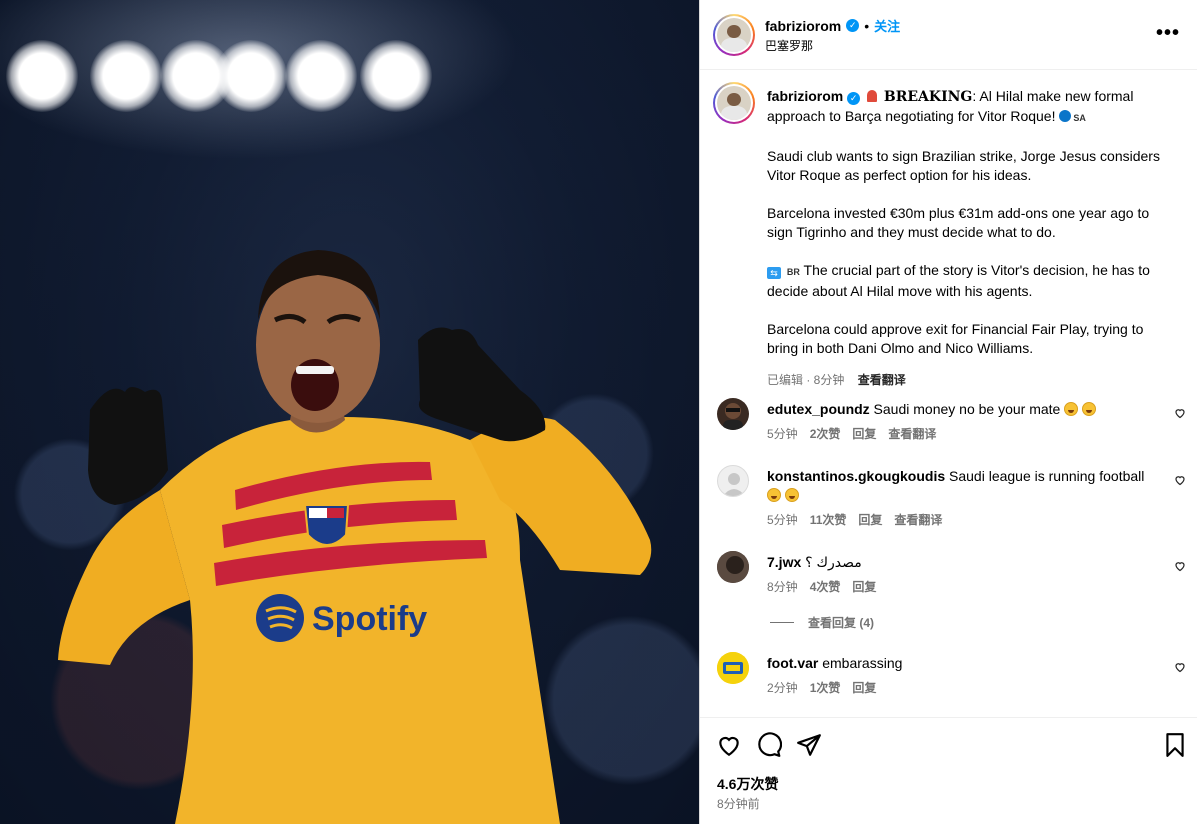 The image size is (1197, 824). What do you see at coordinates (128, 446) in the screenshot?
I see `player-left-glove` at bounding box center [128, 446].